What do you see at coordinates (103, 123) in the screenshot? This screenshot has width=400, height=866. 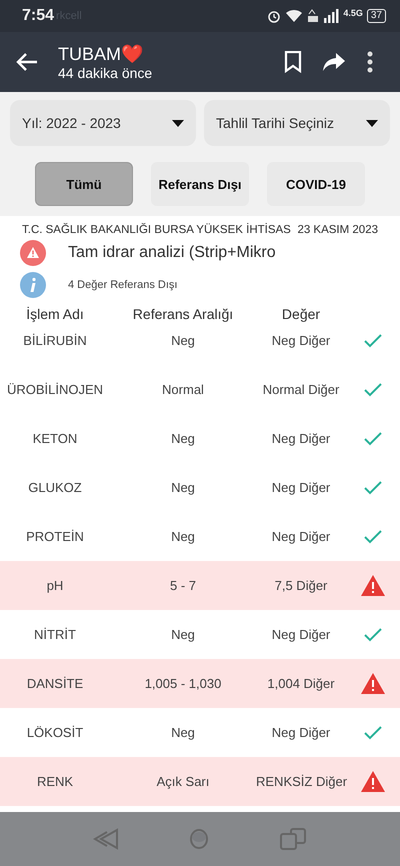 I see `dropdown: Yıl: 2022 - 2023` at bounding box center [103, 123].